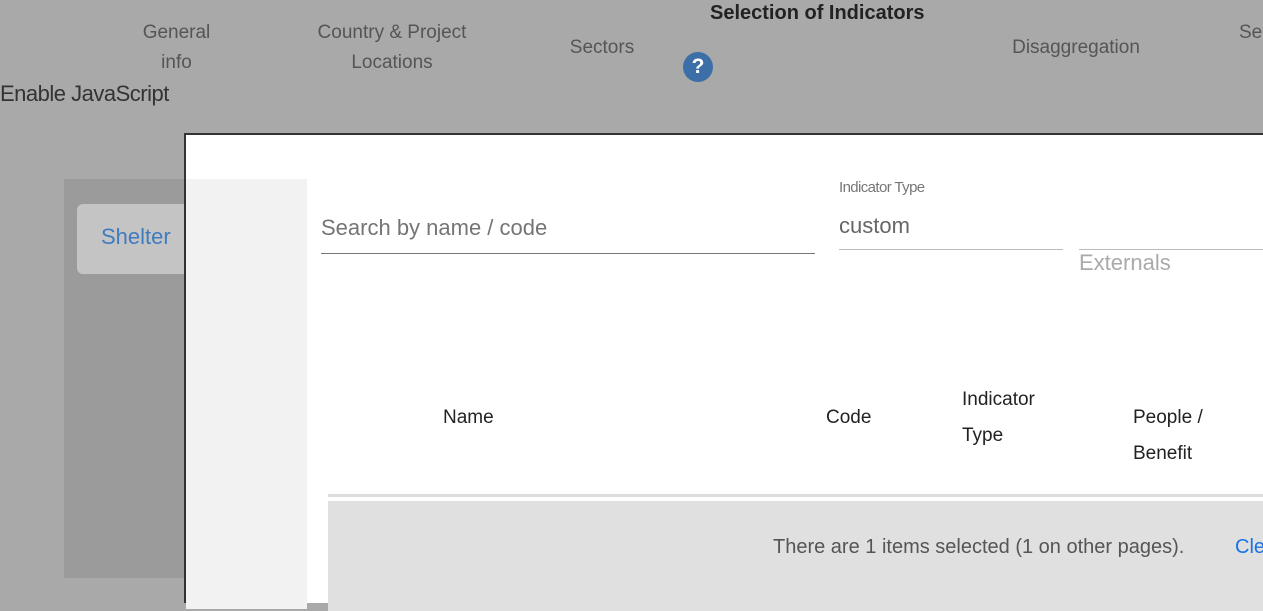 Image resolution: width=1263 pixels, height=611 pixels. I want to click on clear-selection-link: Cle, so click(1249, 547).